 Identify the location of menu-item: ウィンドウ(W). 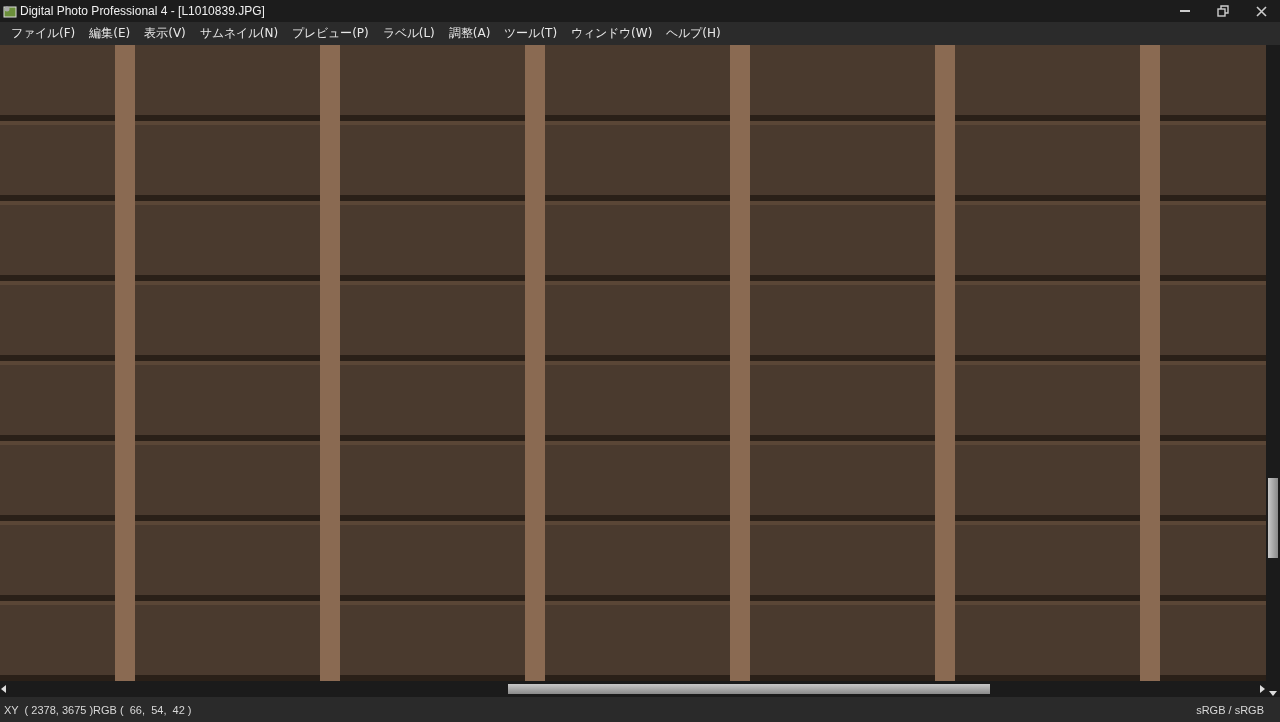
(612, 33).